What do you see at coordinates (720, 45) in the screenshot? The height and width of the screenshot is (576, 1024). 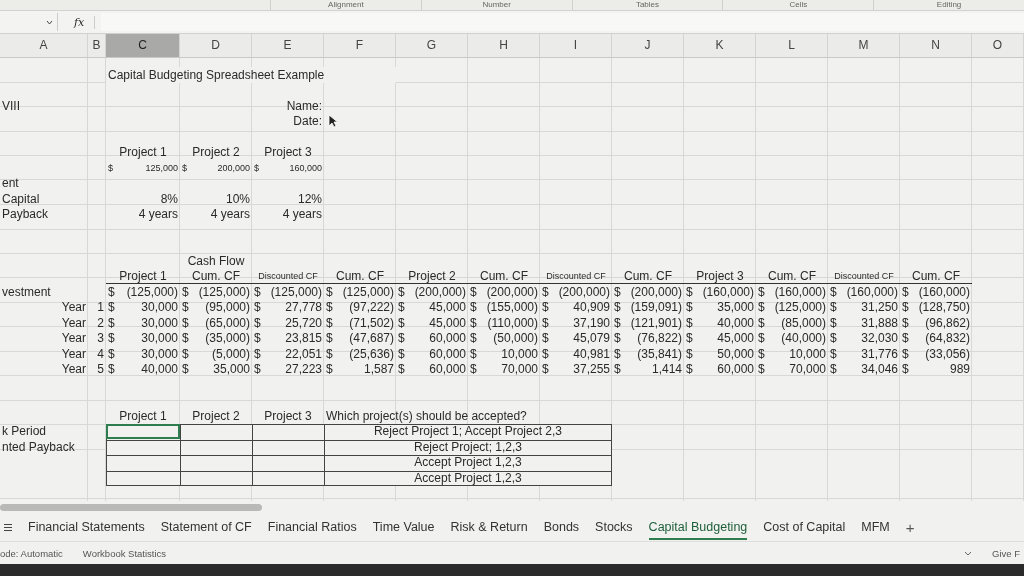 I see `column-header: K` at bounding box center [720, 45].